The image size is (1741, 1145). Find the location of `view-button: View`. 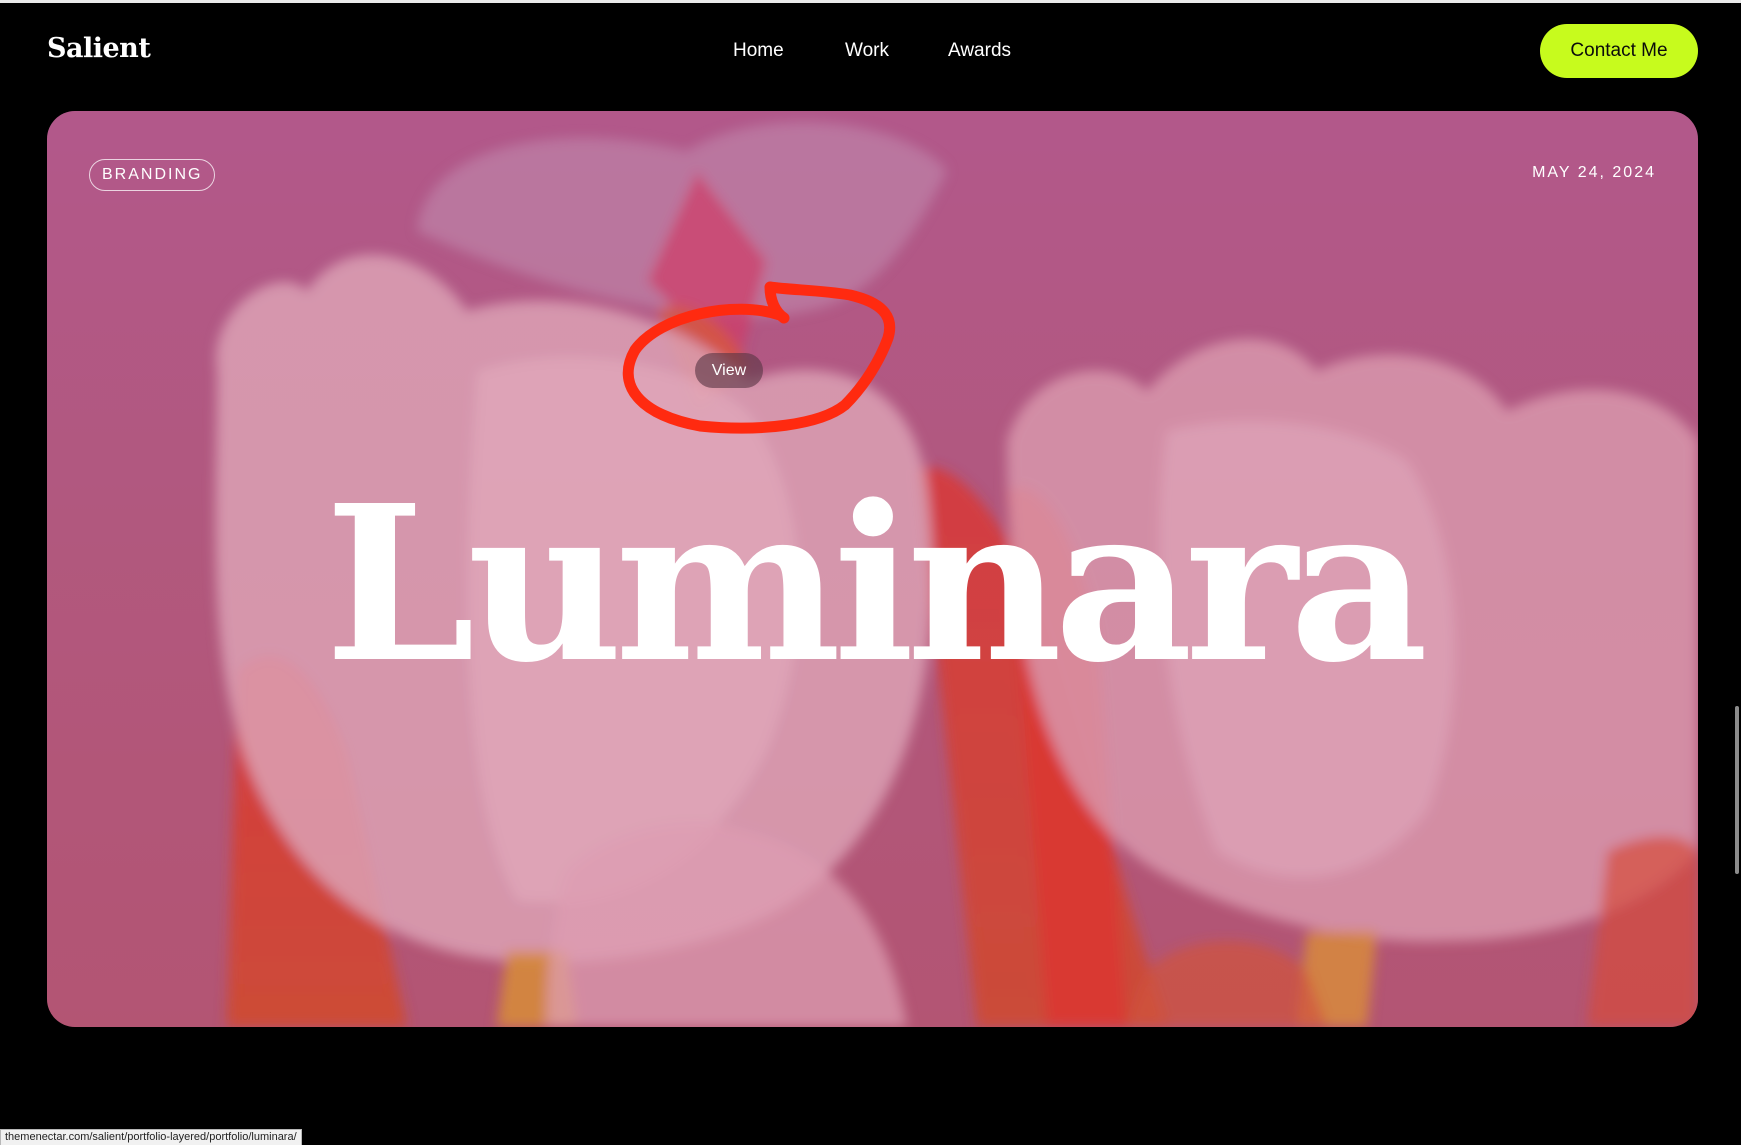

view-button: View is located at coordinates (729, 370).